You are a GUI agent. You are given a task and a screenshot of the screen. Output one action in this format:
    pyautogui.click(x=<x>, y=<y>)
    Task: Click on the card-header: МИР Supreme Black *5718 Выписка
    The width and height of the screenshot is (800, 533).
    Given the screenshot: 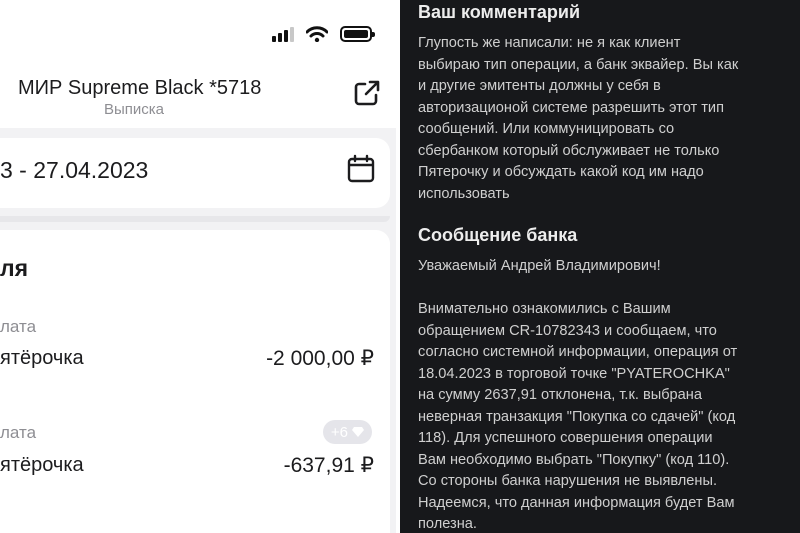 What is the action you would take?
    pyautogui.click(x=198, y=95)
    